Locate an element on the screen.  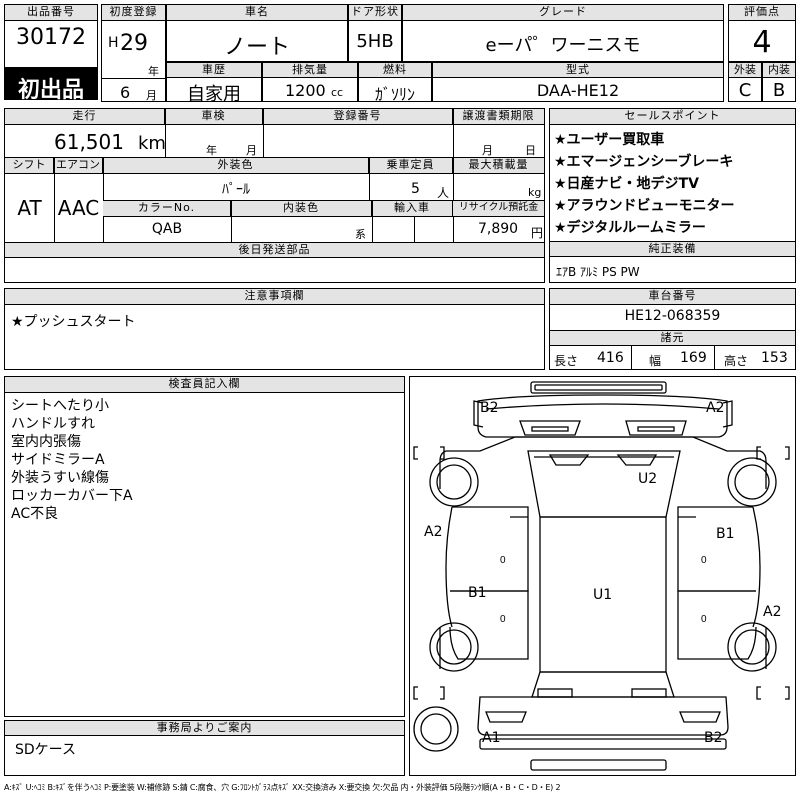
capacity-label: 乗車定員 is located at coordinates (411, 166).